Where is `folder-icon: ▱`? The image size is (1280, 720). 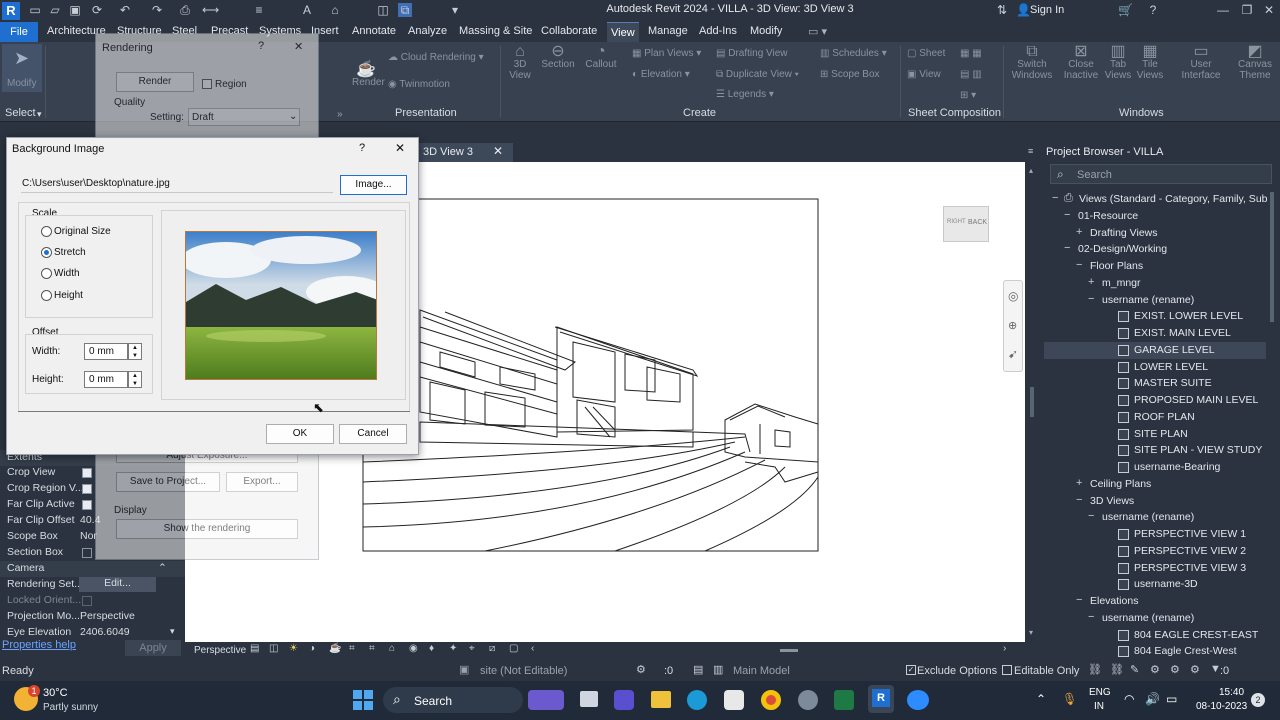 folder-icon: ▱ is located at coordinates (55, 10).